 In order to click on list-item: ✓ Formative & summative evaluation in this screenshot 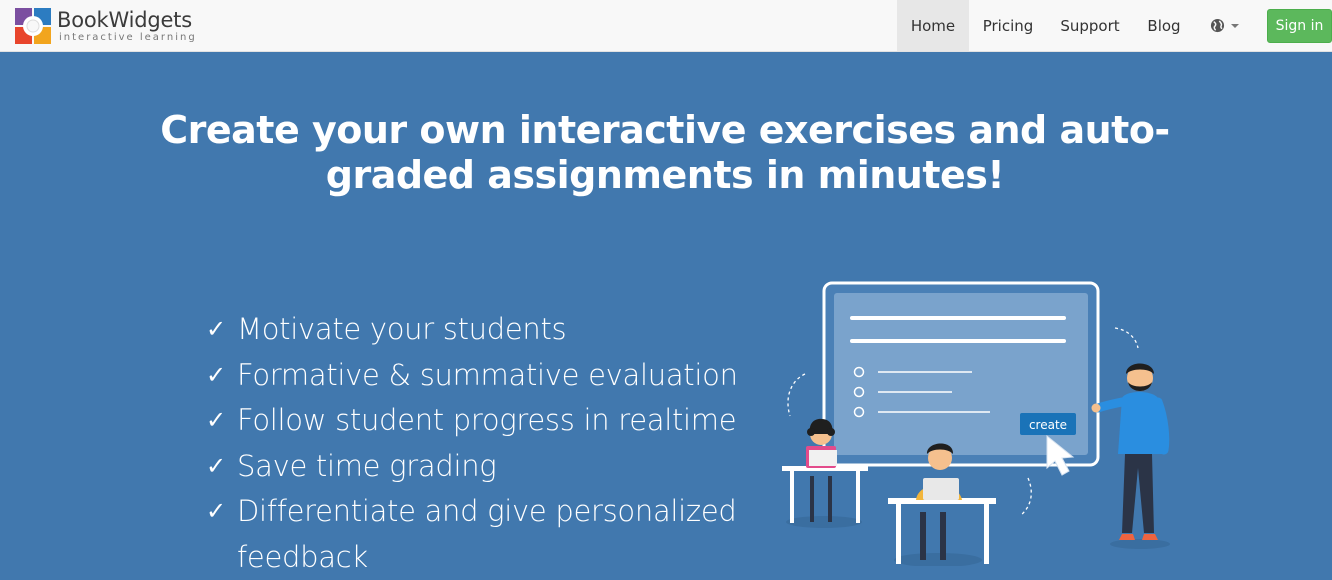, I will do `click(486, 376)`.